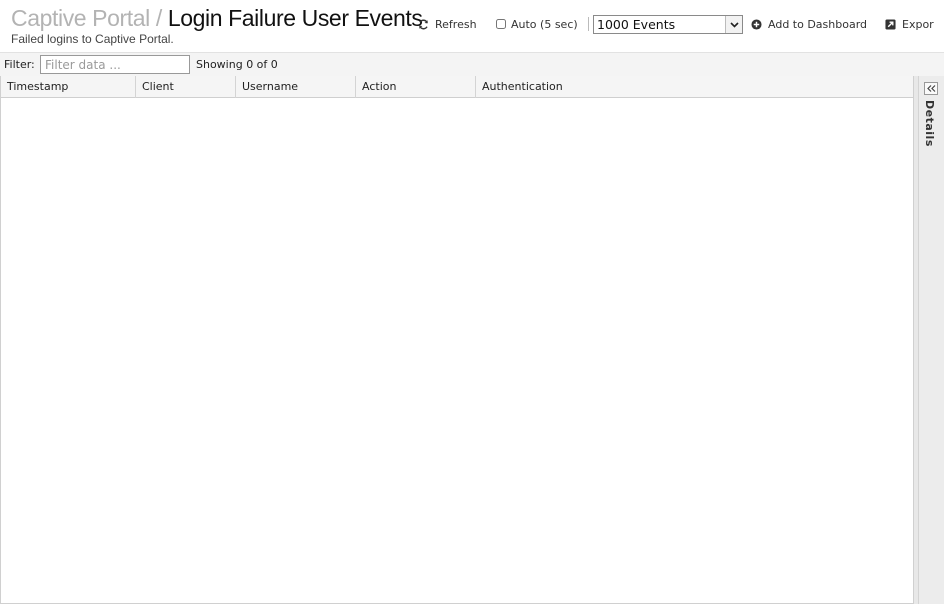 The width and height of the screenshot is (944, 604). What do you see at coordinates (423, 24) in the screenshot?
I see `refresh-icon` at bounding box center [423, 24].